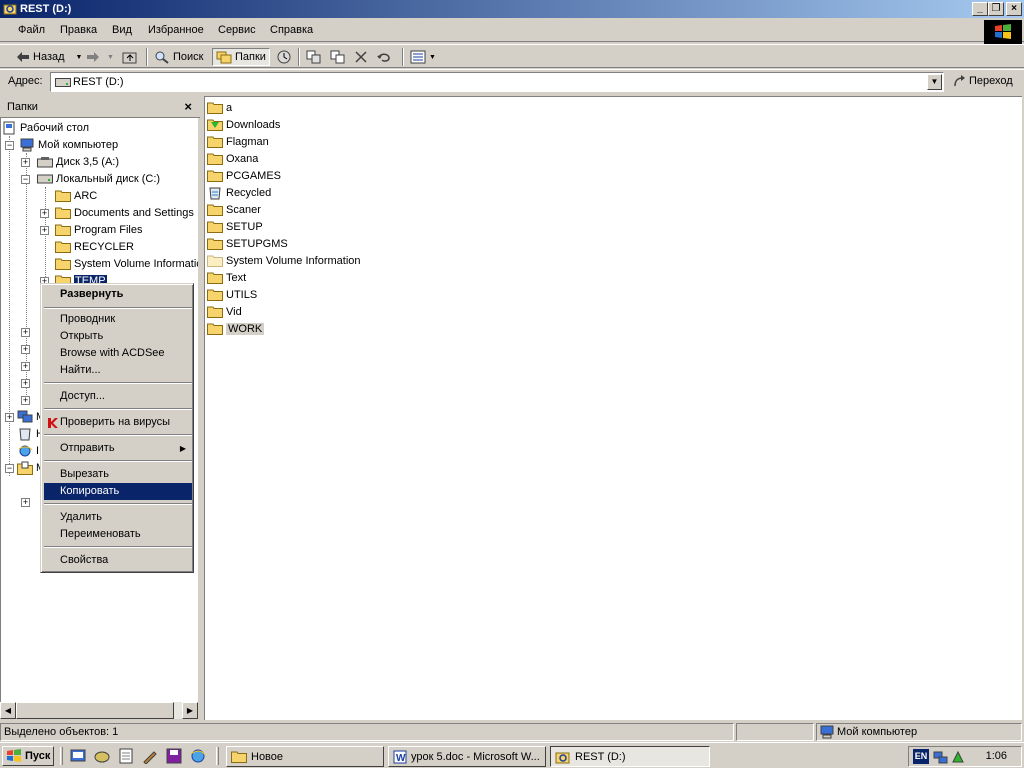 The height and width of the screenshot is (768, 1024). I want to click on menu-item-explorer: Проводник, so click(118, 319).